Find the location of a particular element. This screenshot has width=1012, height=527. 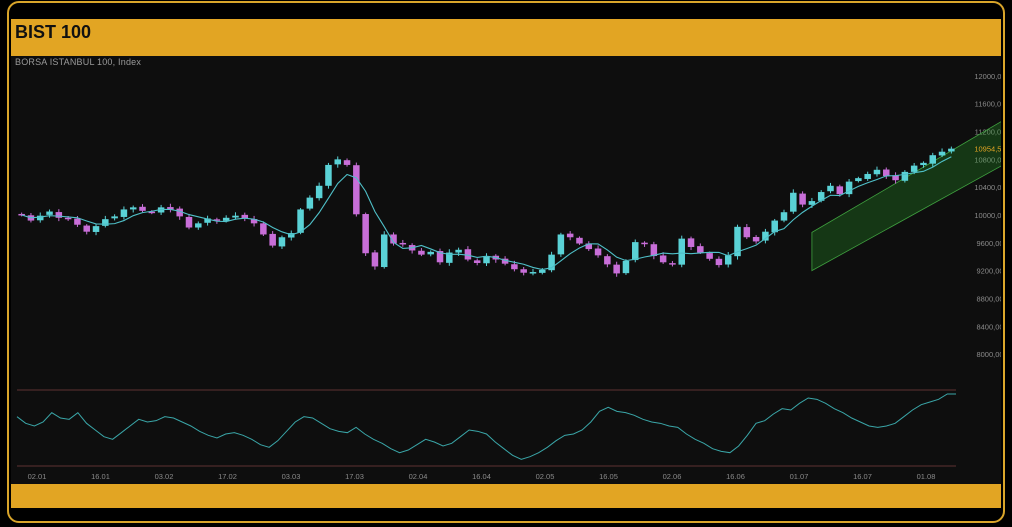

x-tick-label: 02.01 is located at coordinates (37, 476).